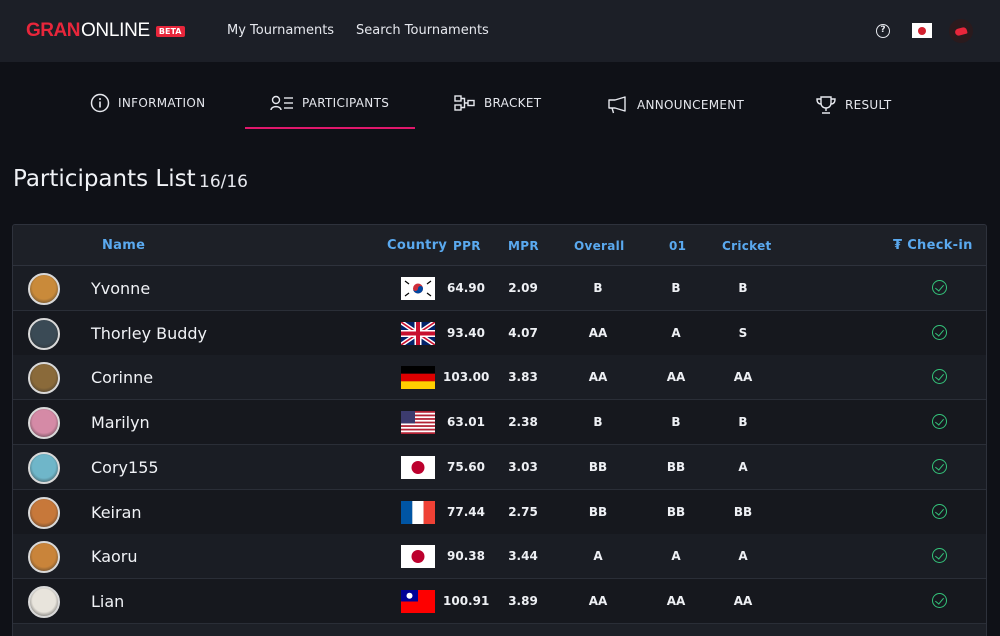 The width and height of the screenshot is (1000, 636). What do you see at coordinates (523, 511) in the screenshot?
I see `mpr-value: 2.75` at bounding box center [523, 511].